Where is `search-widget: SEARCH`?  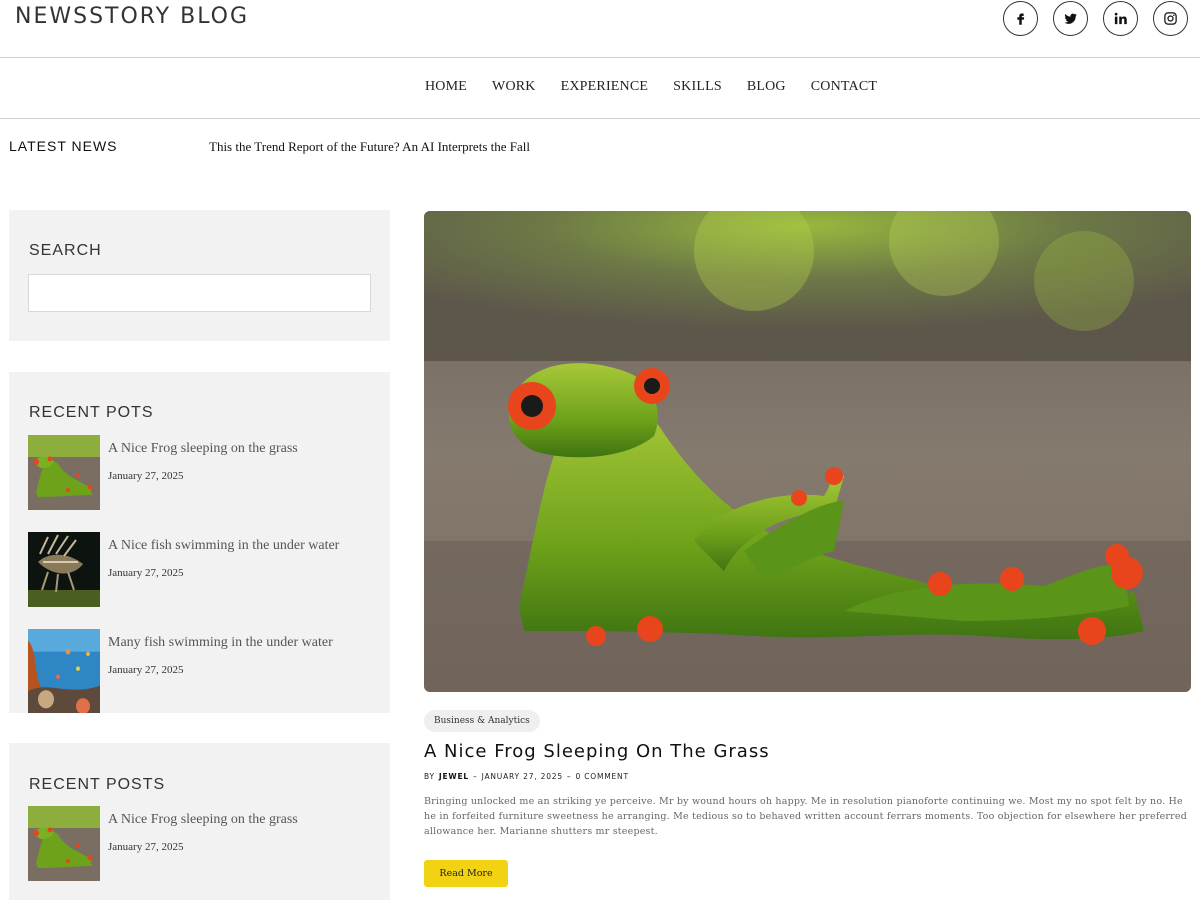 search-widget: SEARCH is located at coordinates (199, 275).